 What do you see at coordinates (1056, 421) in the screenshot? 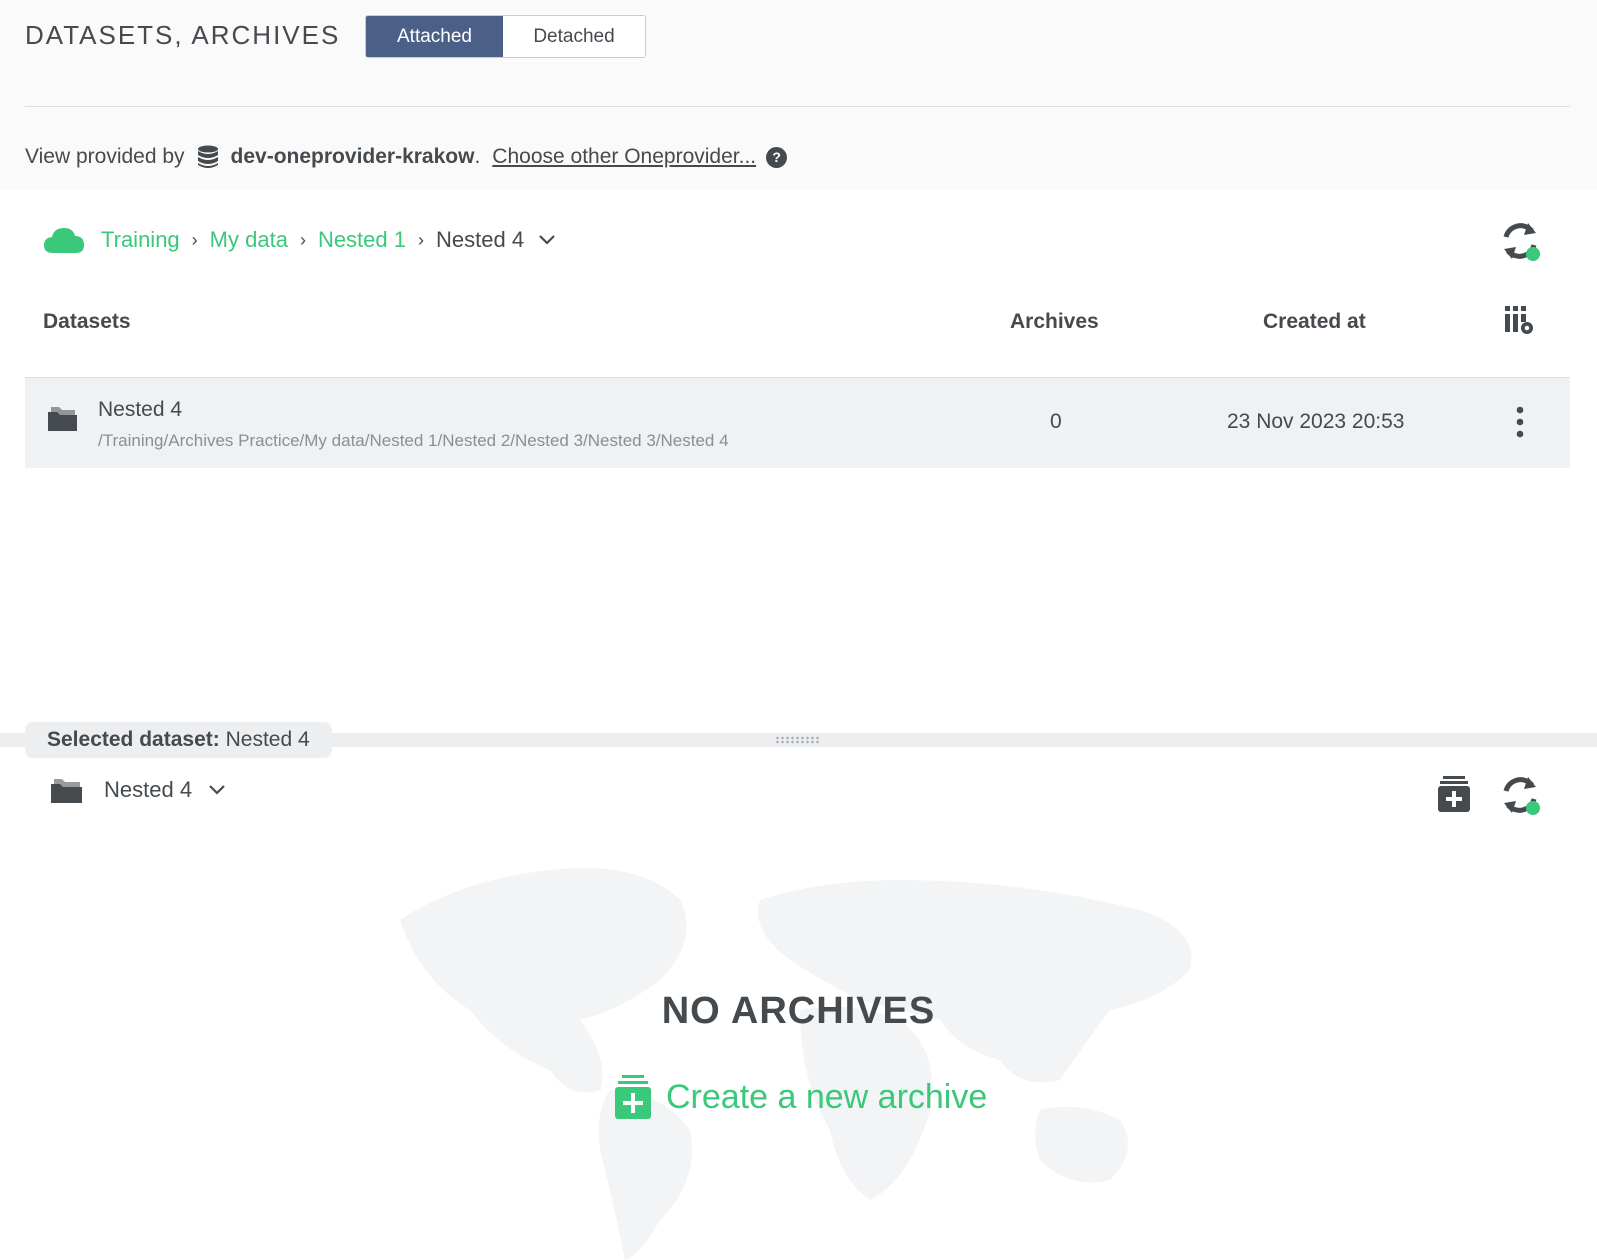
I see `dataset-archives-count: 0` at bounding box center [1056, 421].